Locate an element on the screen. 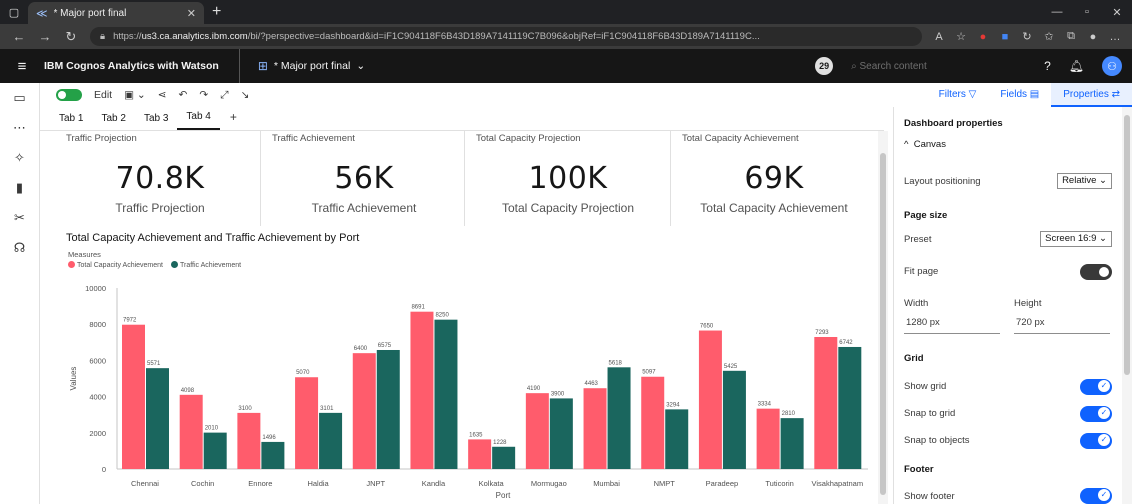 The image size is (1132, 504). refresh-extension-icon: ↻ is located at coordinates (1027, 36).